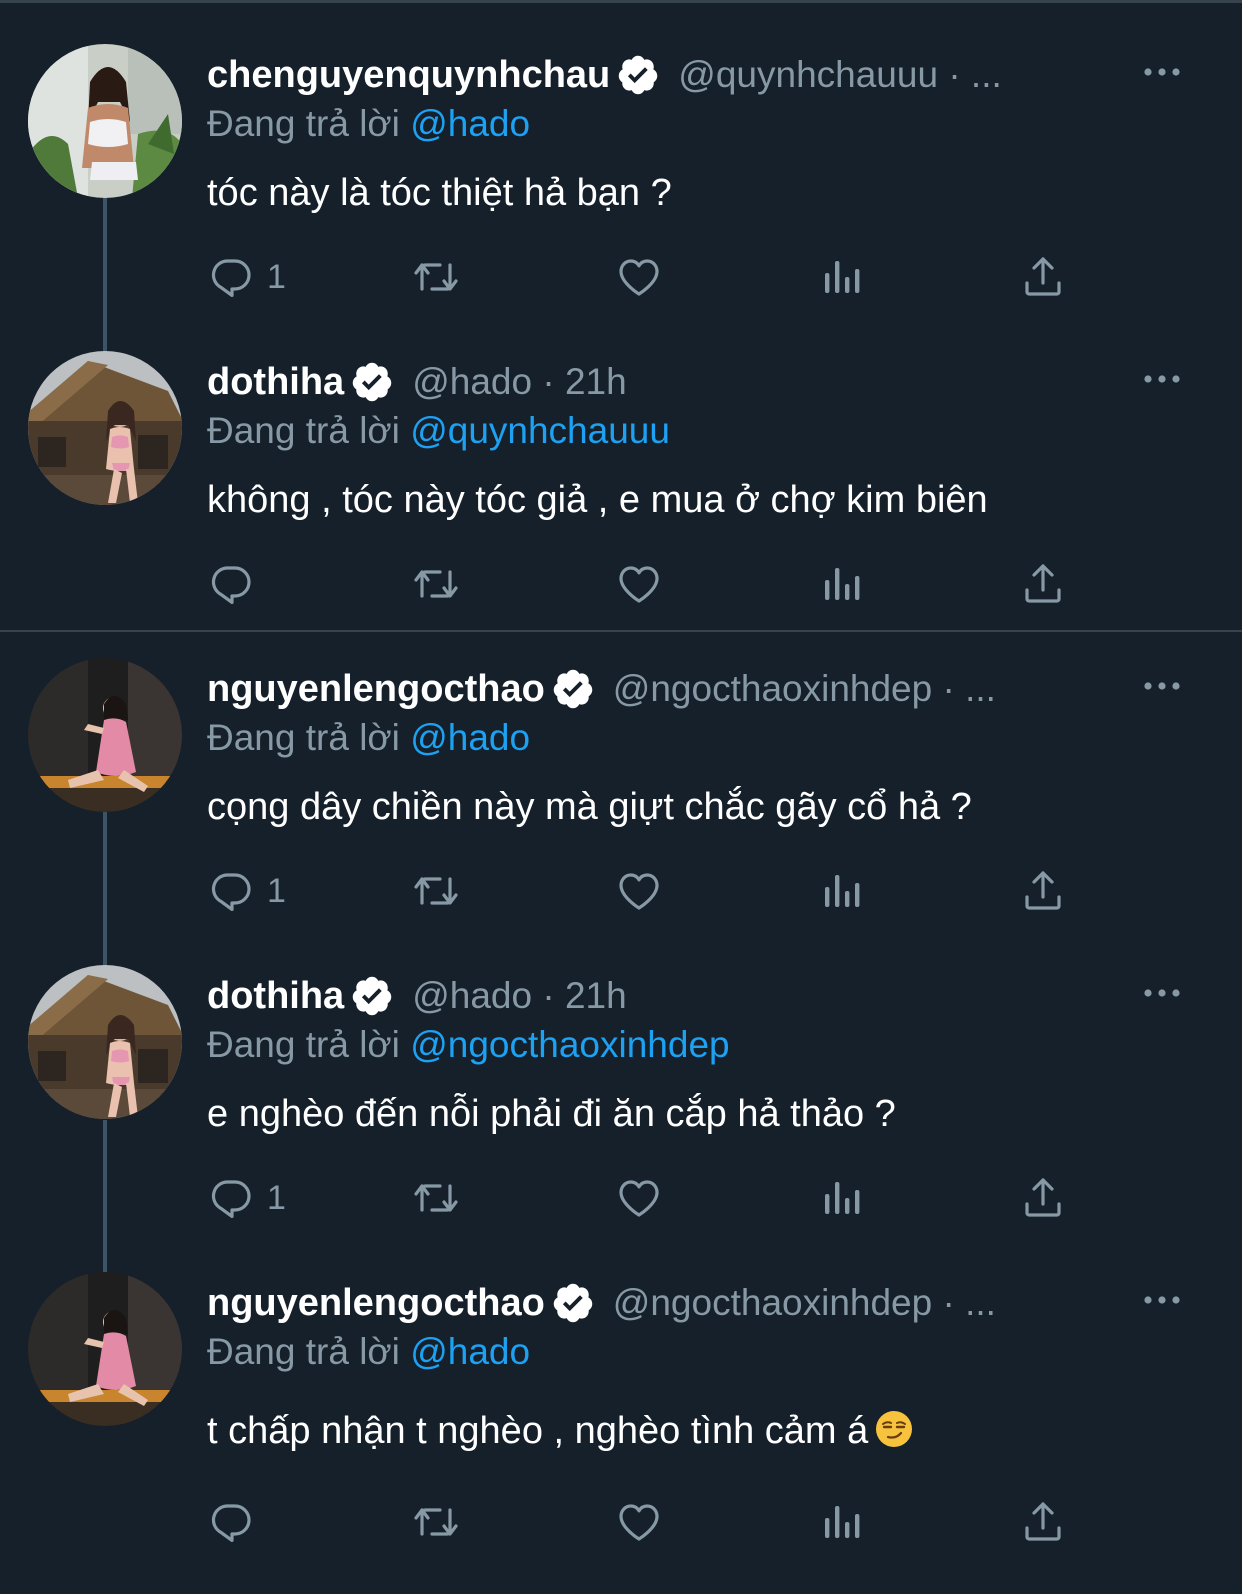 The width and height of the screenshot is (1242, 1594). Describe the element at coordinates (551, 1114) in the screenshot. I see `tweet-text: e nghèo đến nỗi phải đi ăn cắp hả thảo ?` at that location.